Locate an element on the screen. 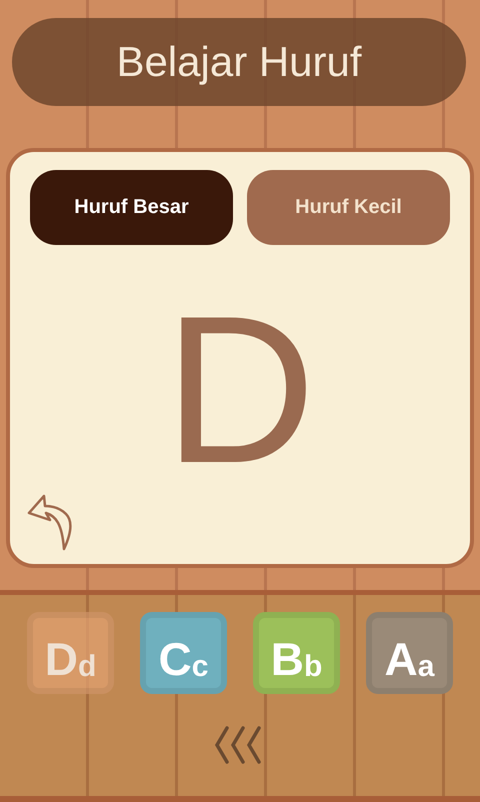 The height and width of the screenshot is (802, 480). letter-tile: Bb is located at coordinates (296, 653).